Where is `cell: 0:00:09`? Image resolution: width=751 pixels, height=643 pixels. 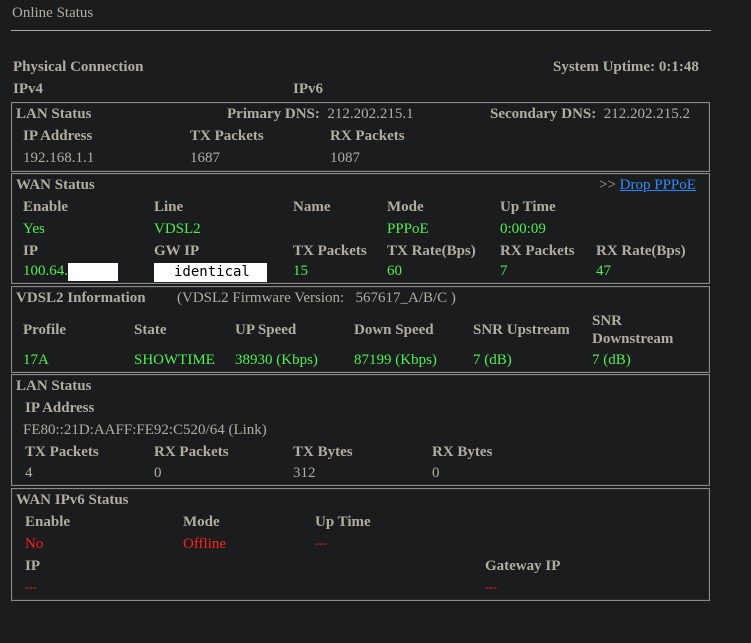
cell: 0:00:09 is located at coordinates (523, 229).